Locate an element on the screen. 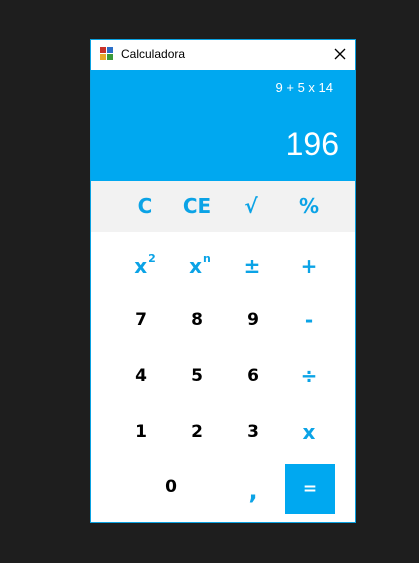 The height and width of the screenshot is (563, 419). digit-9-button: 9 is located at coordinates (253, 320).